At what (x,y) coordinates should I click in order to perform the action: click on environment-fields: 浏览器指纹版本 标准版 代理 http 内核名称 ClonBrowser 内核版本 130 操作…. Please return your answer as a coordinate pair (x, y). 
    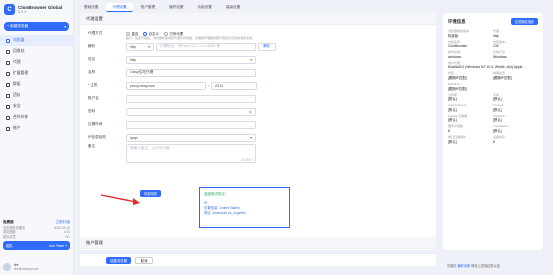
    Looking at the image, I should click on (493, 88).